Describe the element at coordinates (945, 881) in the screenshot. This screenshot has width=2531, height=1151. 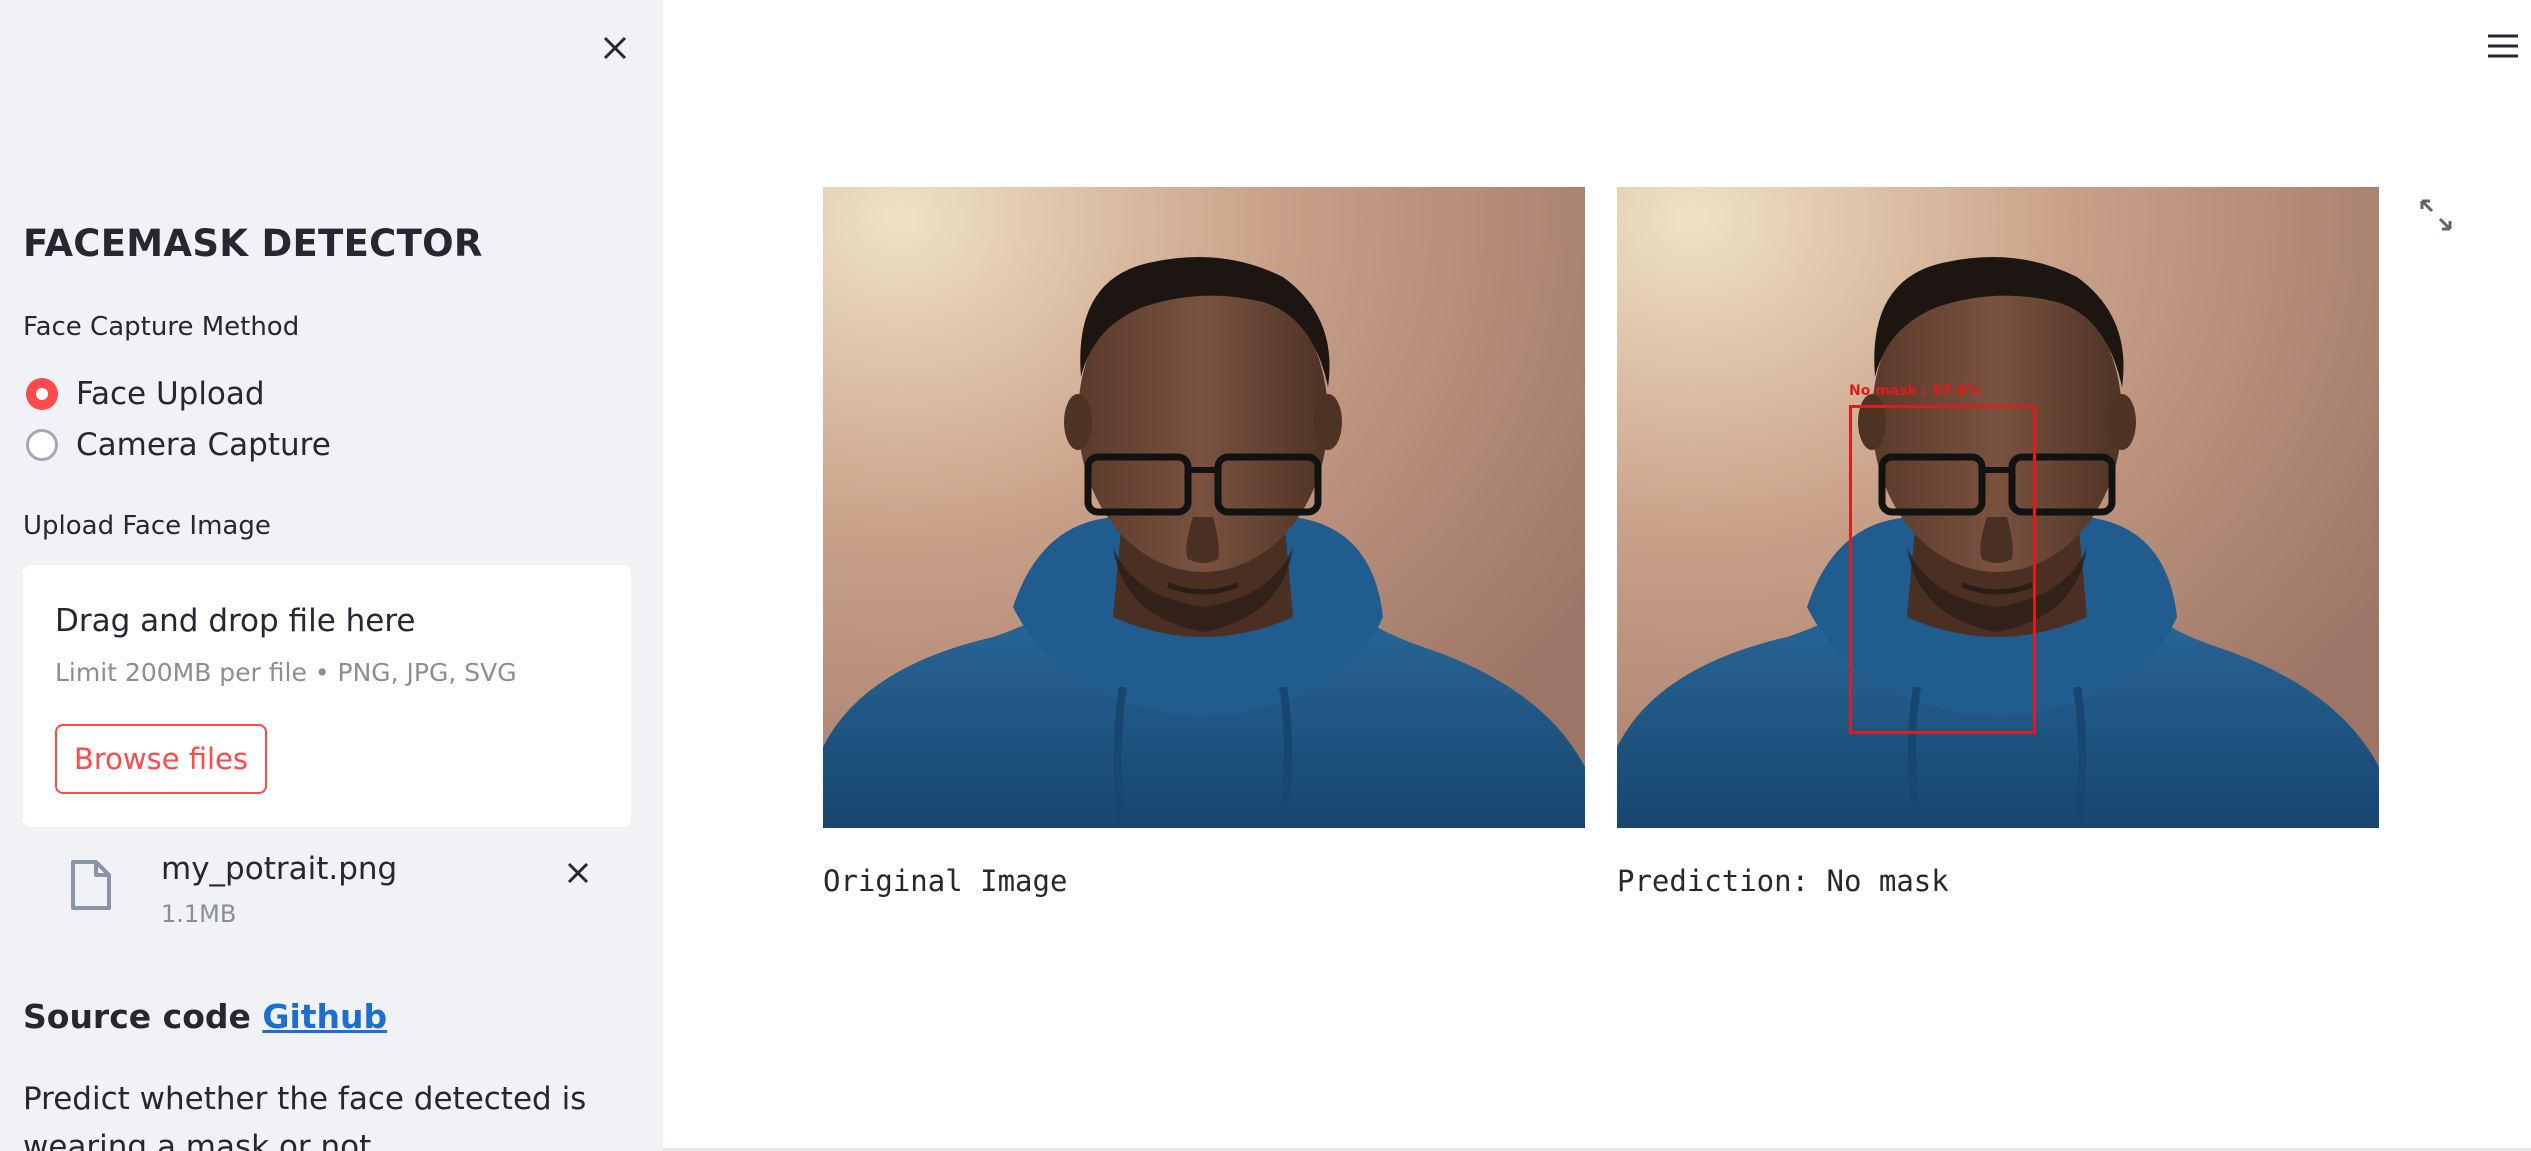
I see `original-image-caption: Original Image` at that location.